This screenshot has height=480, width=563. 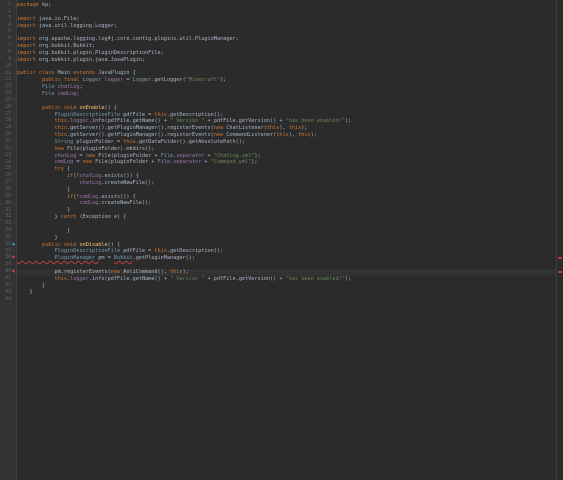 What do you see at coordinates (29, 5) in the screenshot?
I see `code-token: package` at bounding box center [29, 5].